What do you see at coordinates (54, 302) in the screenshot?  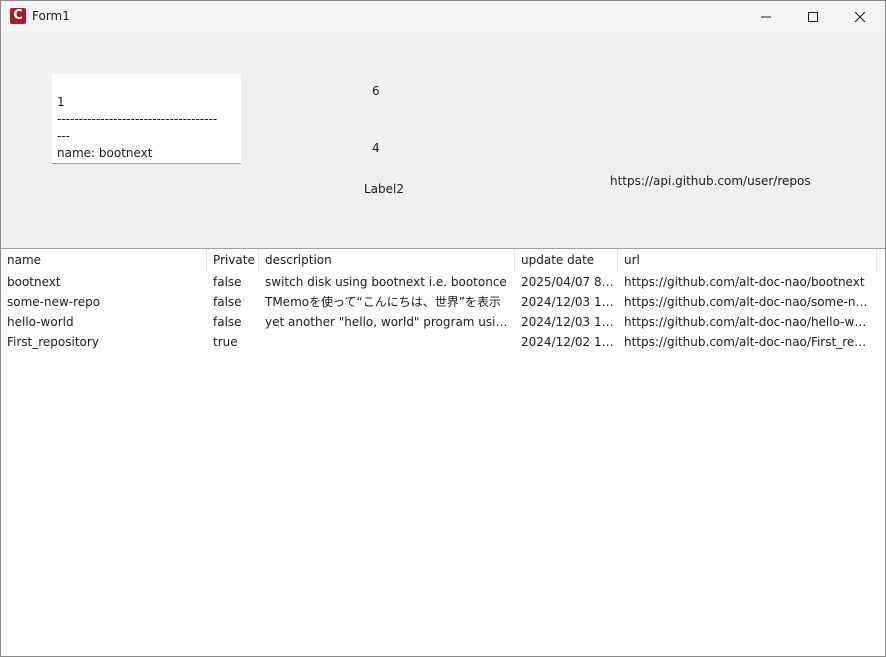 I see `cell-name: some-new-repo` at bounding box center [54, 302].